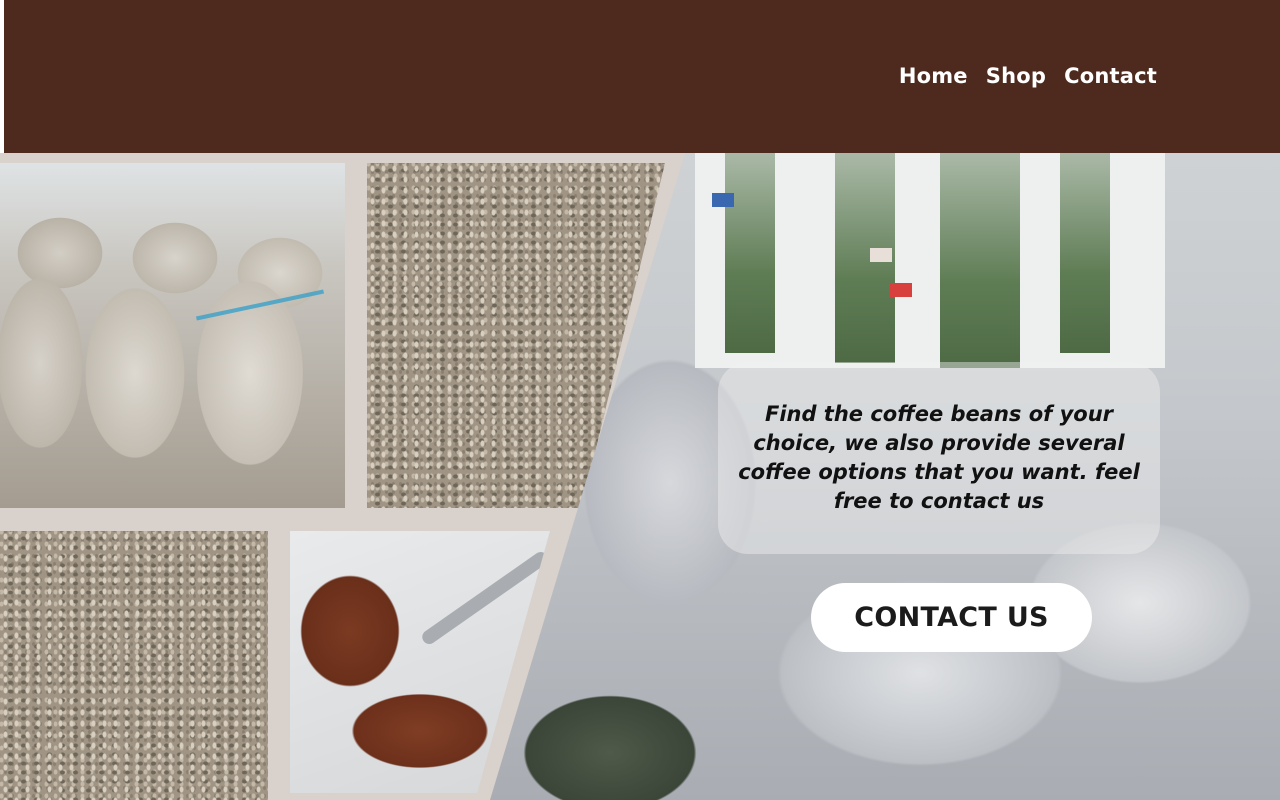  I want to click on nav-shop-link: Shop, so click(1016, 76).